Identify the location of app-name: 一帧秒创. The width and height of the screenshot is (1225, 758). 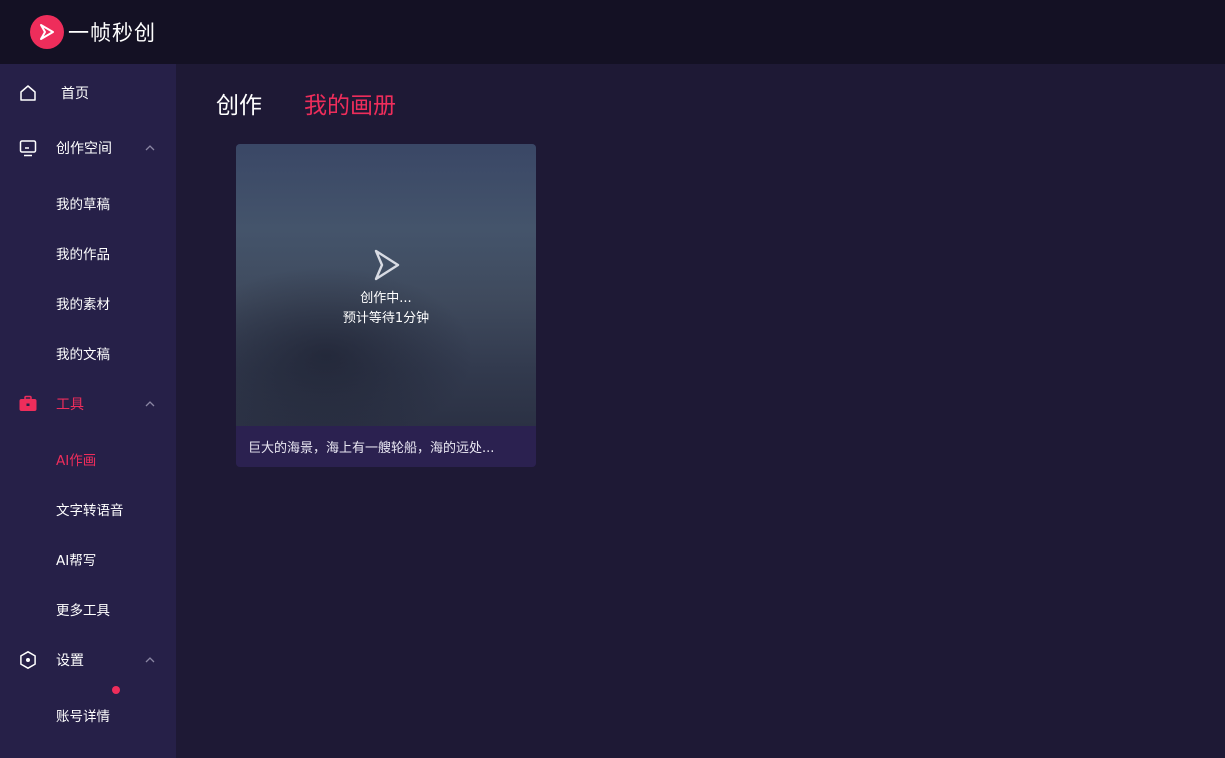
(112, 33).